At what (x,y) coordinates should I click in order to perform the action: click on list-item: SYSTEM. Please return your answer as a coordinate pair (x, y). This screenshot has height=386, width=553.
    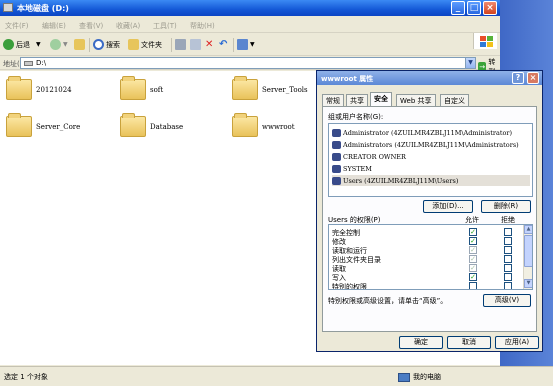
    Looking at the image, I should click on (431, 168).